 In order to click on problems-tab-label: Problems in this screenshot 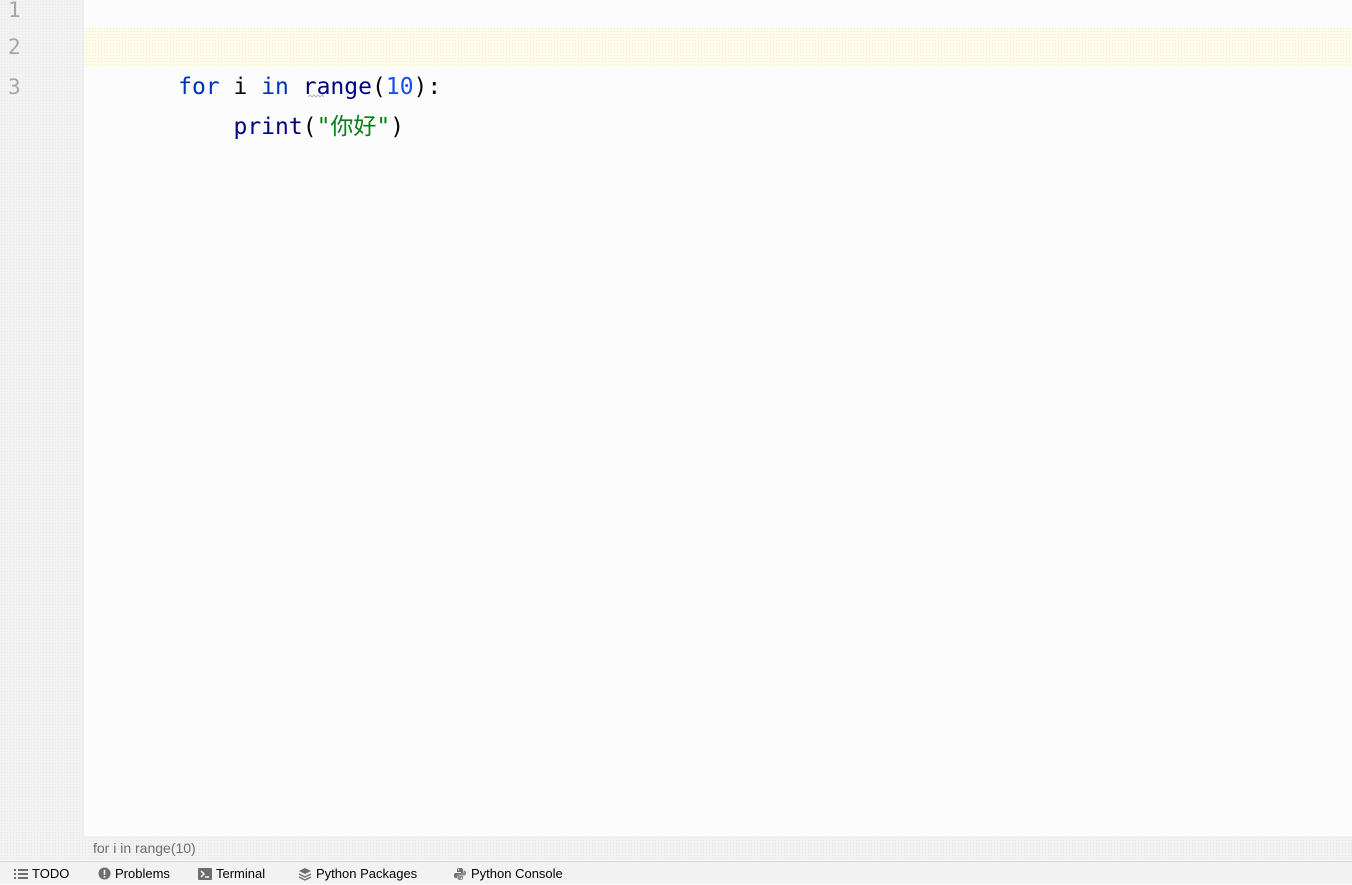, I will do `click(142, 873)`.